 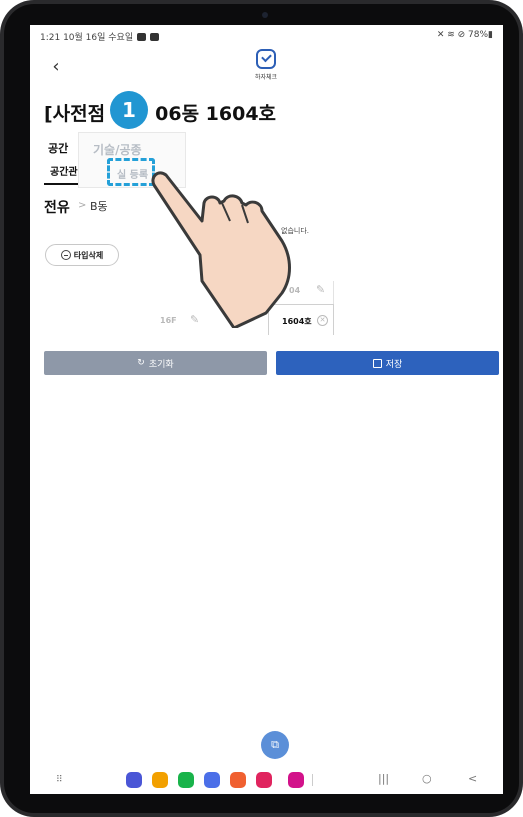 What do you see at coordinates (75, 114) in the screenshot?
I see `title-left: [사전점` at bounding box center [75, 114].